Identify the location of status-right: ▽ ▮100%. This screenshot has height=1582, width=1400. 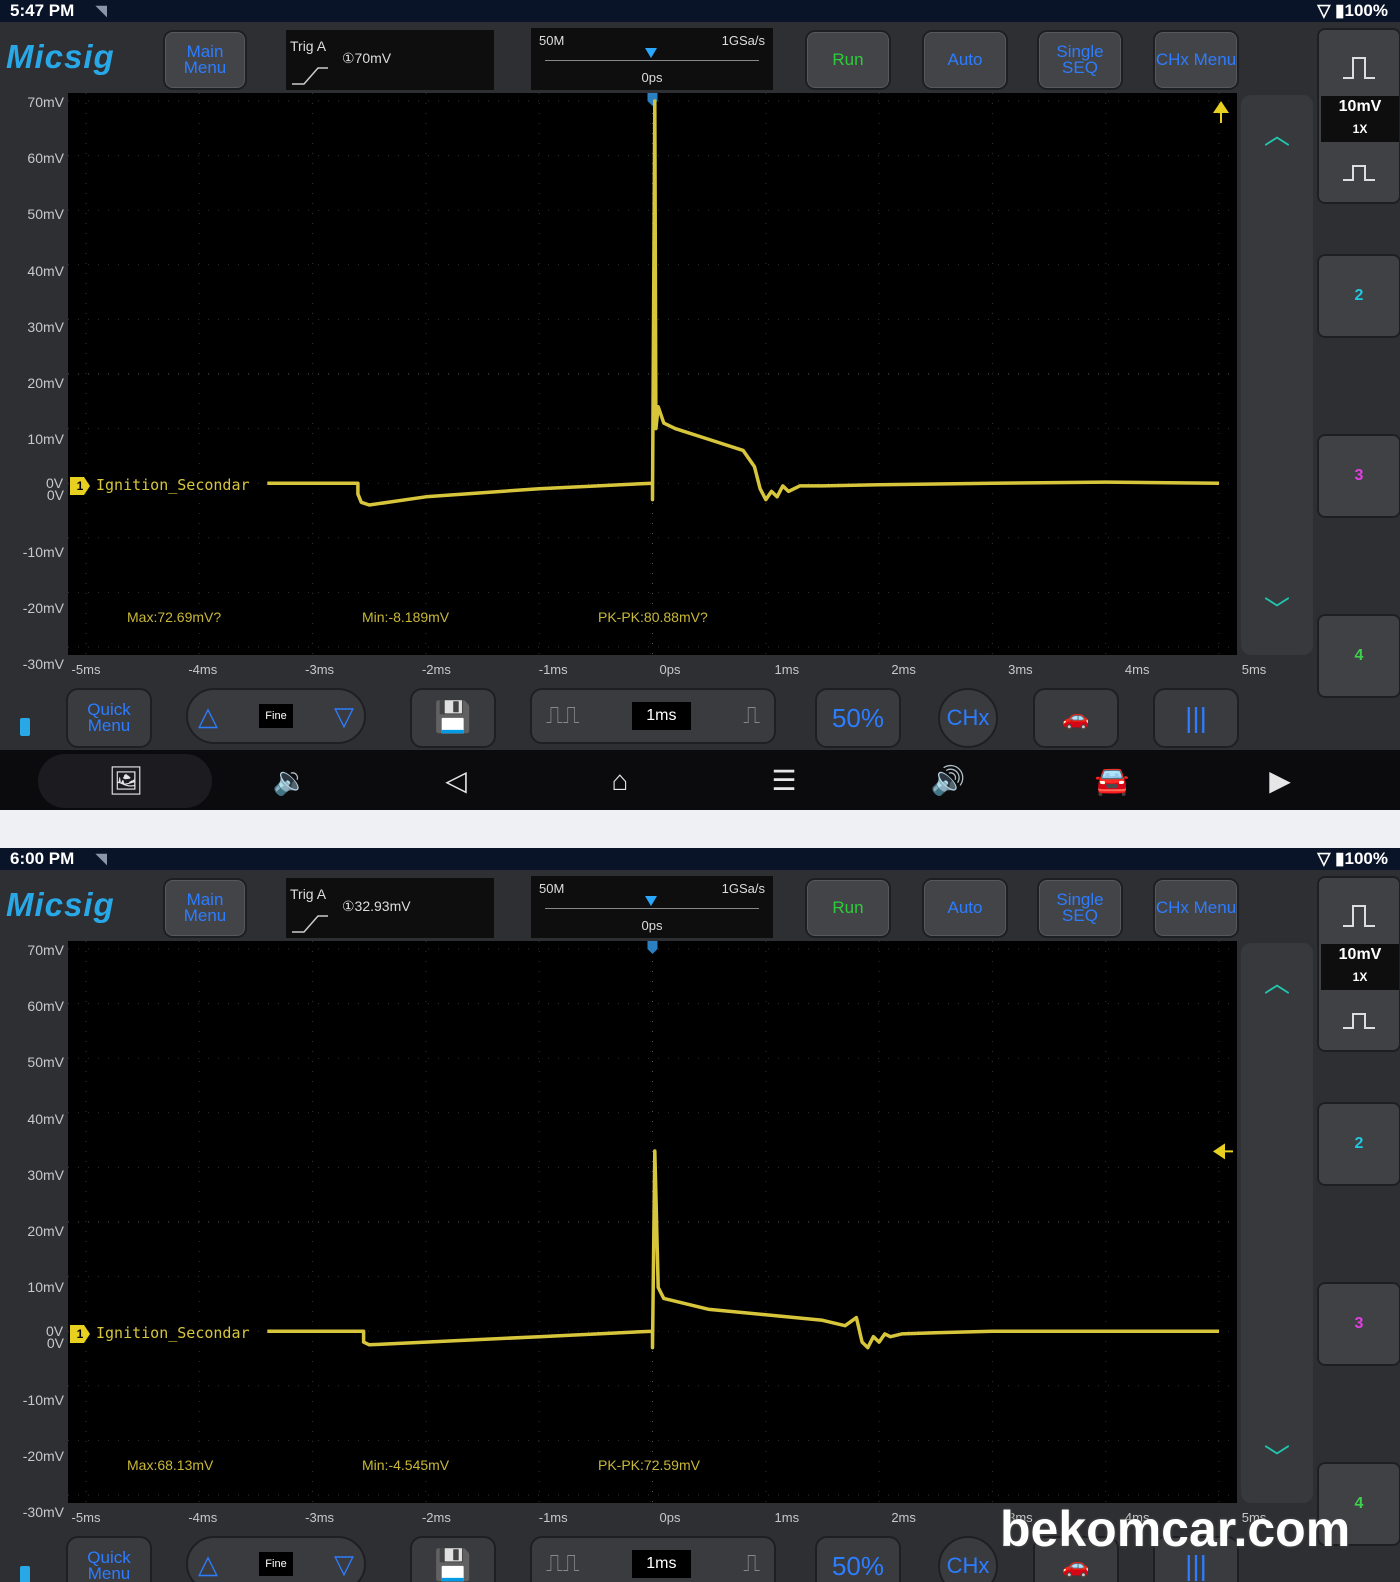
(1352, 859).